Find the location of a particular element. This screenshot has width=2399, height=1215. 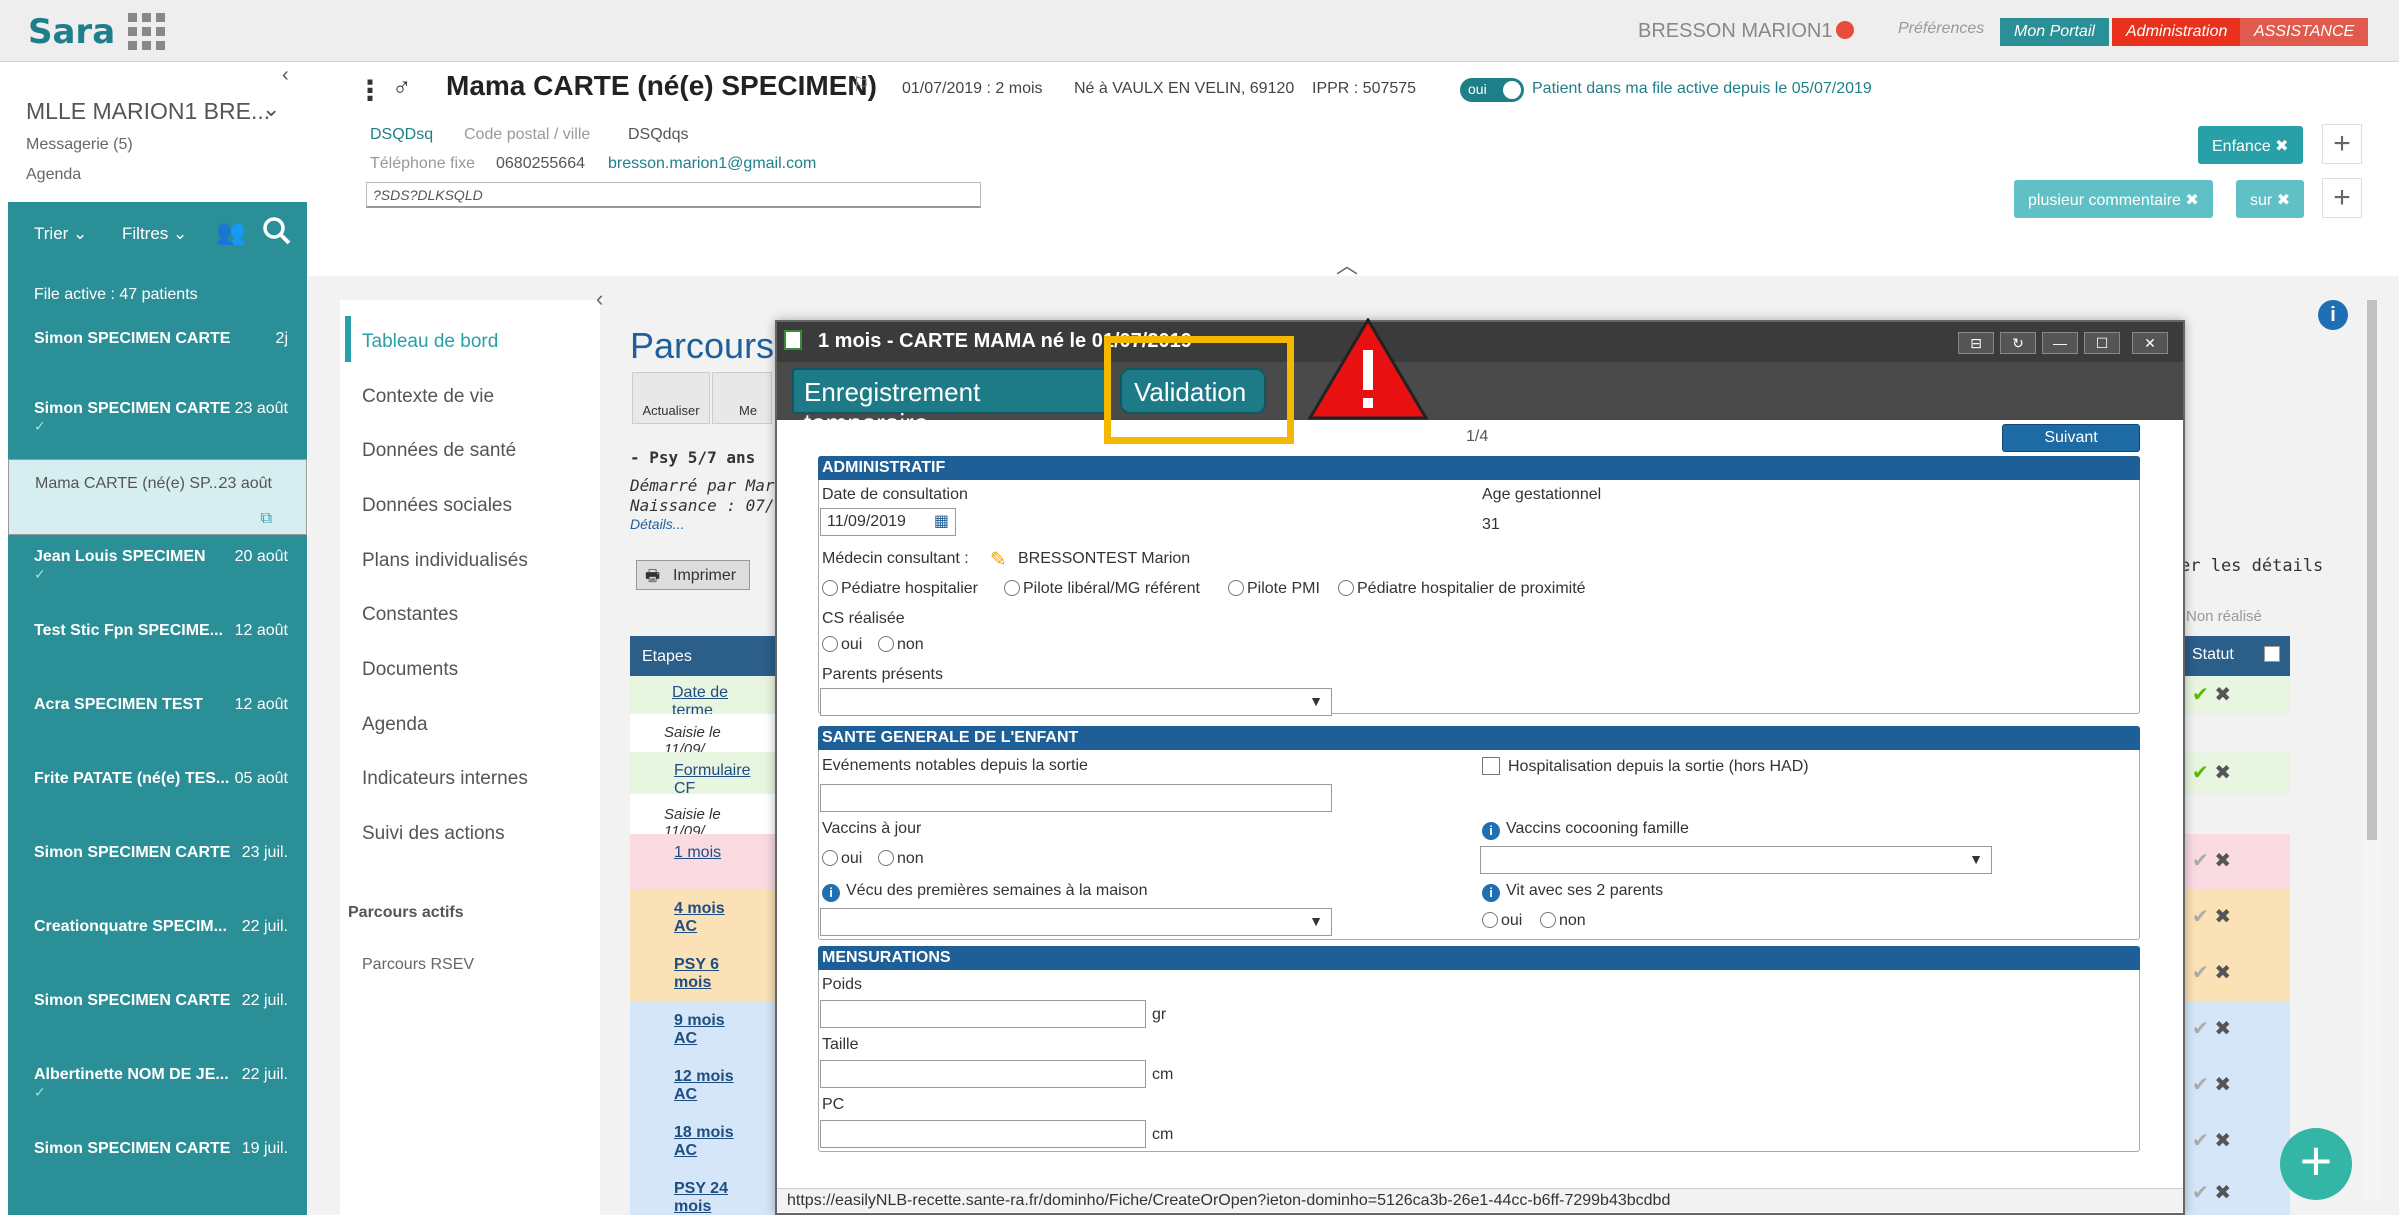

sort-dropdown: Trier ⌄ is located at coordinates (60, 234).